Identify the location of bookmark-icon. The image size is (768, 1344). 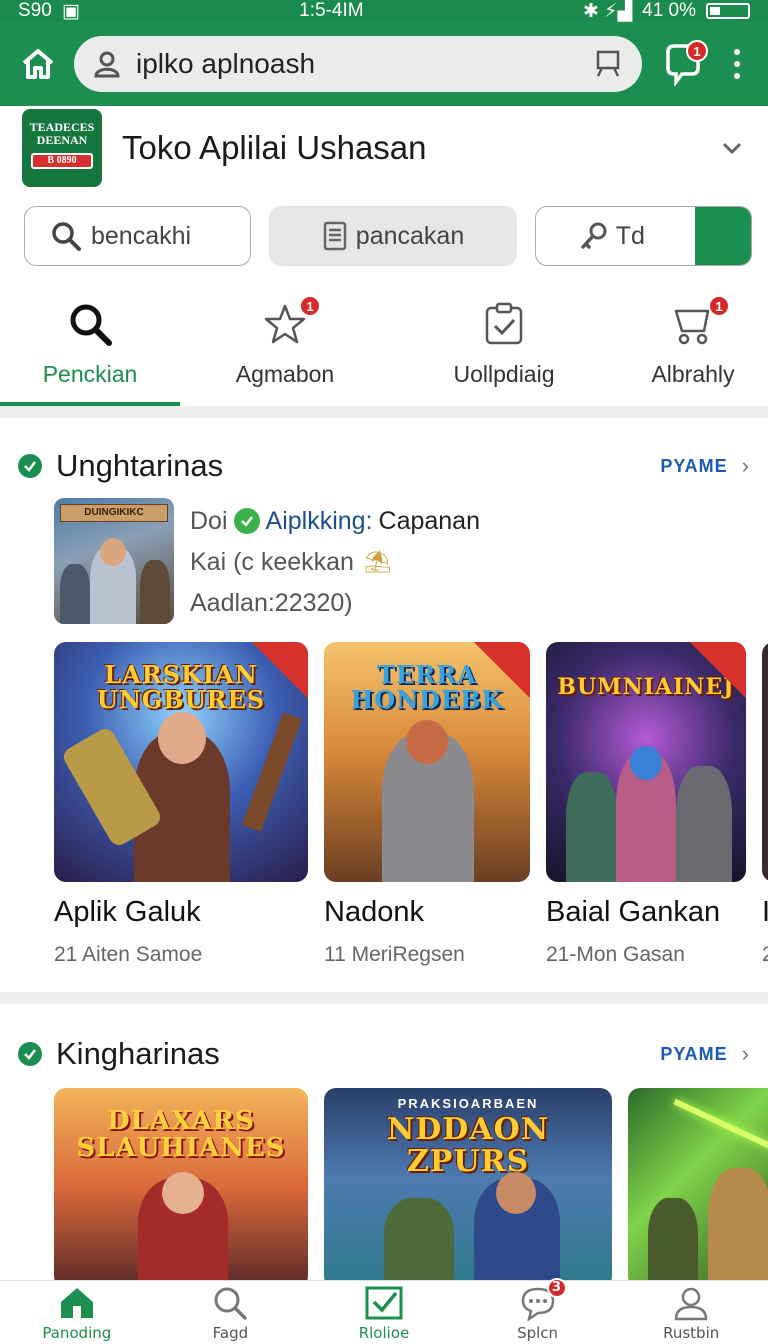
(608, 64).